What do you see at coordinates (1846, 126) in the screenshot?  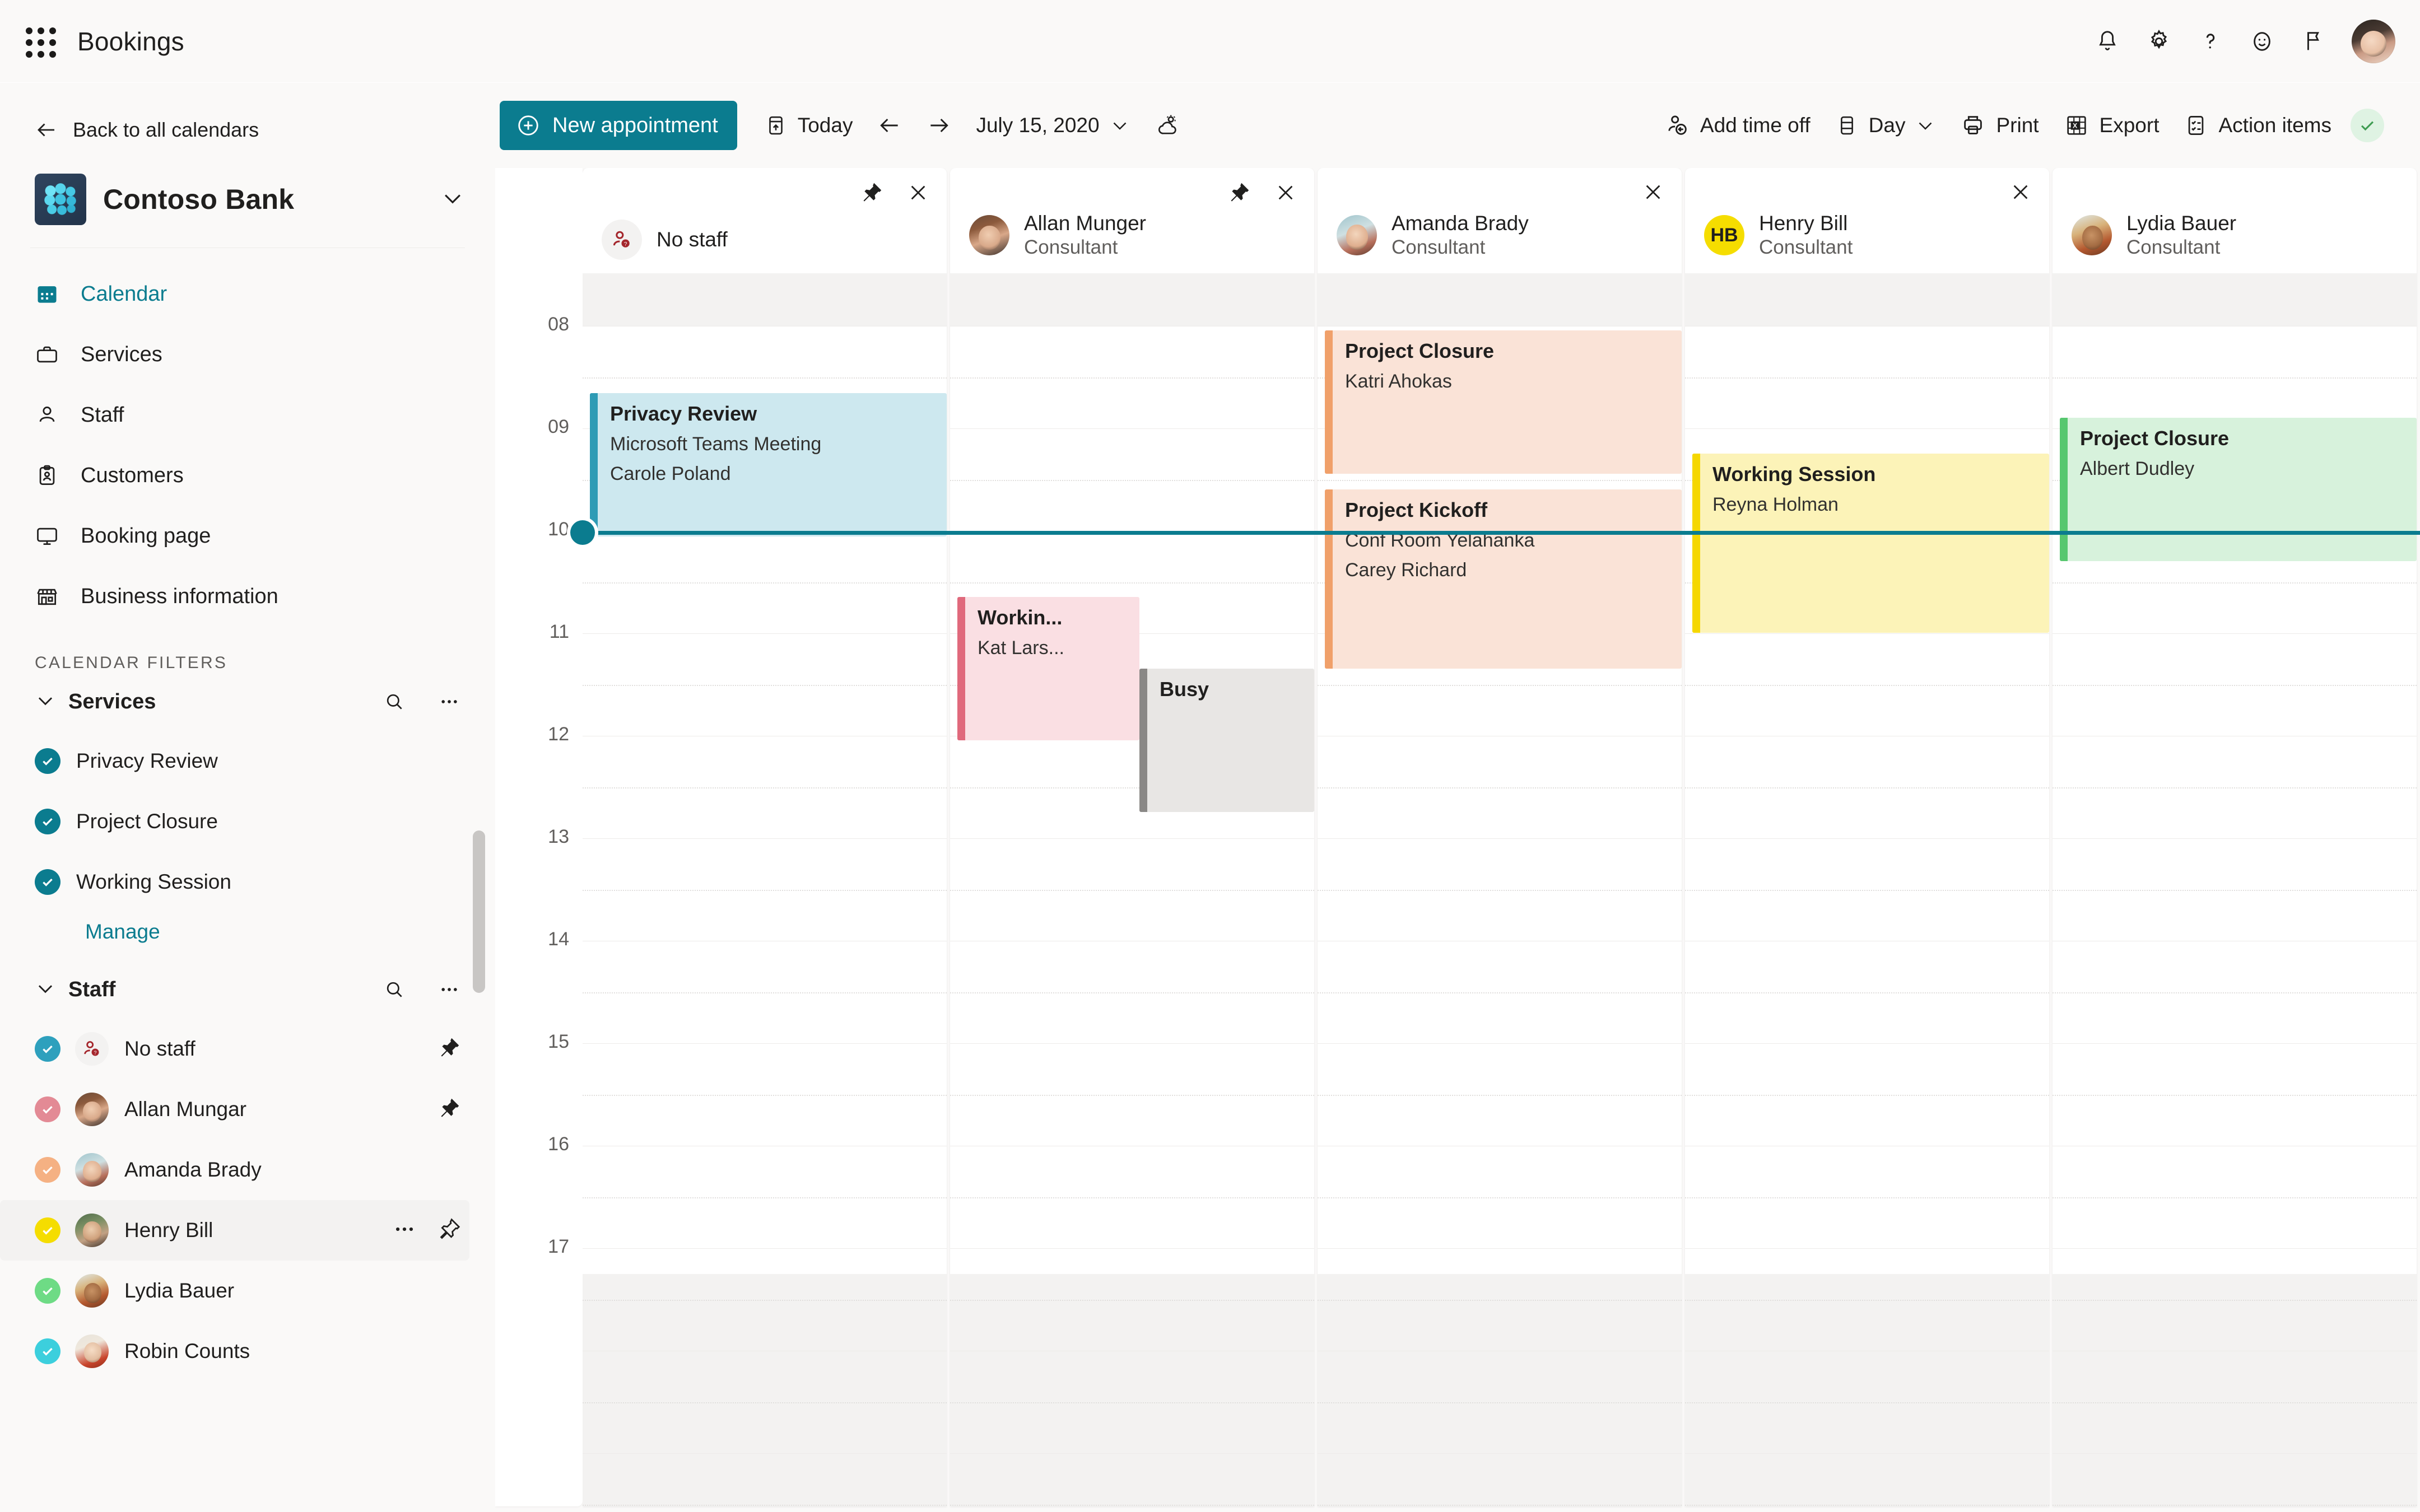 I see `day-view-icon` at bounding box center [1846, 126].